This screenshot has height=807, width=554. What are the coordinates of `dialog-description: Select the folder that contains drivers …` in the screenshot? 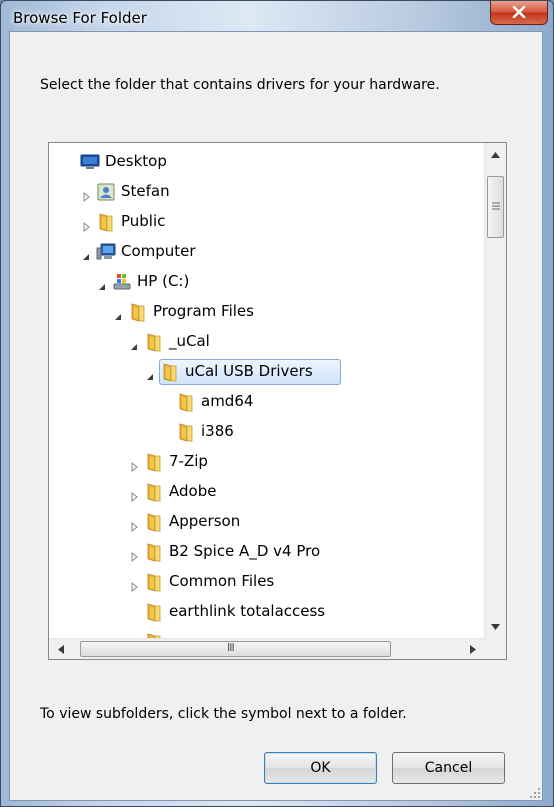 It's located at (240, 85).